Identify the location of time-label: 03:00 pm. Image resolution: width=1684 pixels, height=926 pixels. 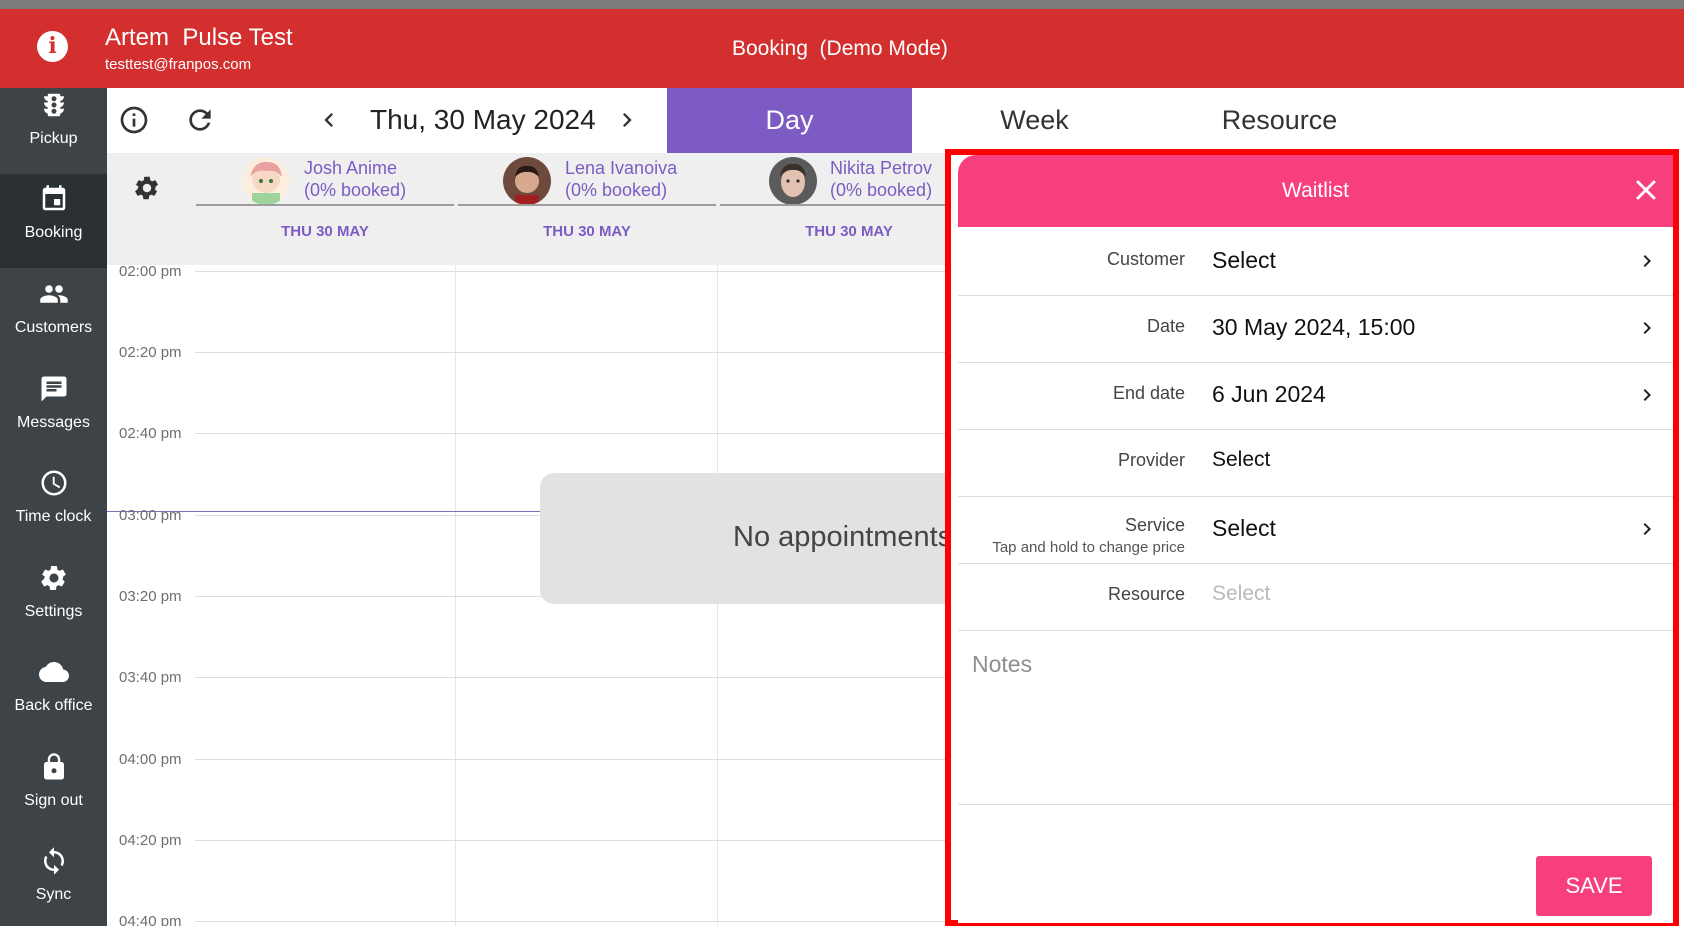
(150, 515).